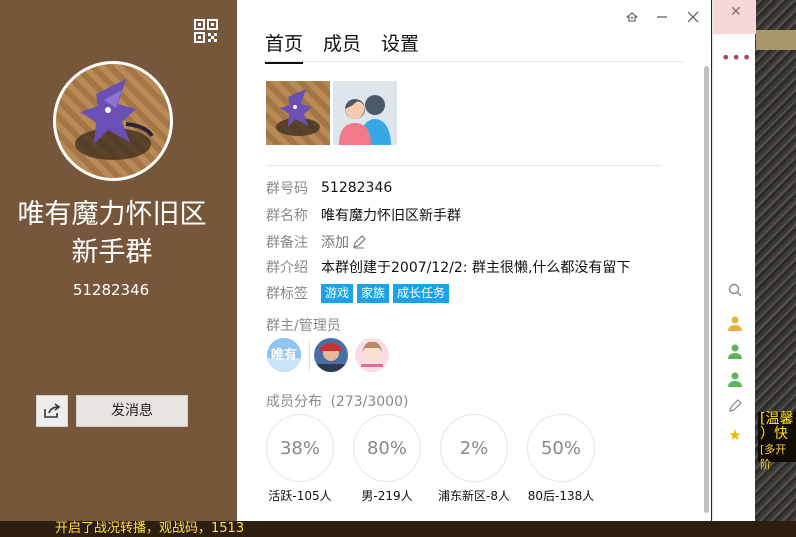  Describe the element at coordinates (774, 434) in the screenshot. I see `background-text: ）快` at that location.